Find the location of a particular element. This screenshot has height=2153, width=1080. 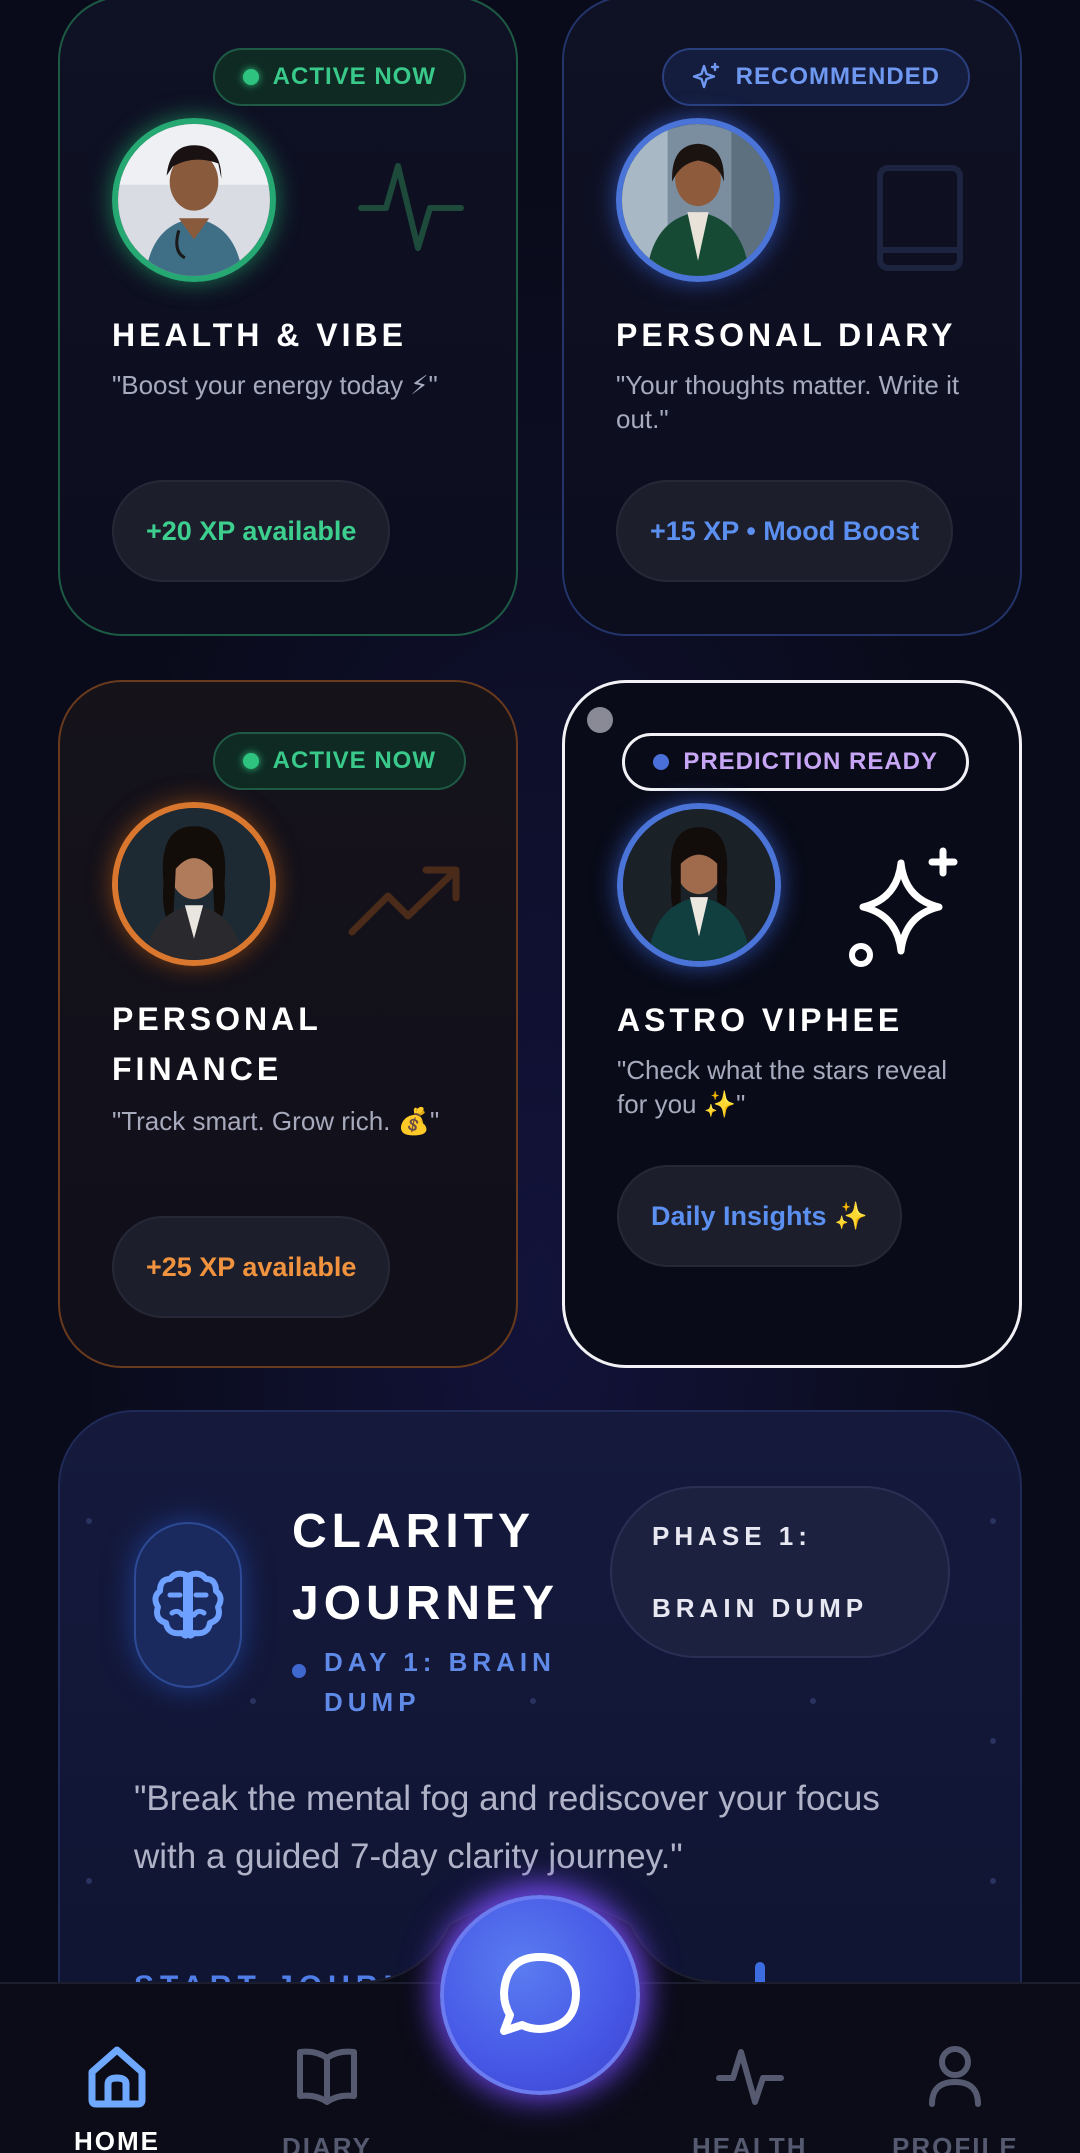

chat-fab-button is located at coordinates (540, 1995).